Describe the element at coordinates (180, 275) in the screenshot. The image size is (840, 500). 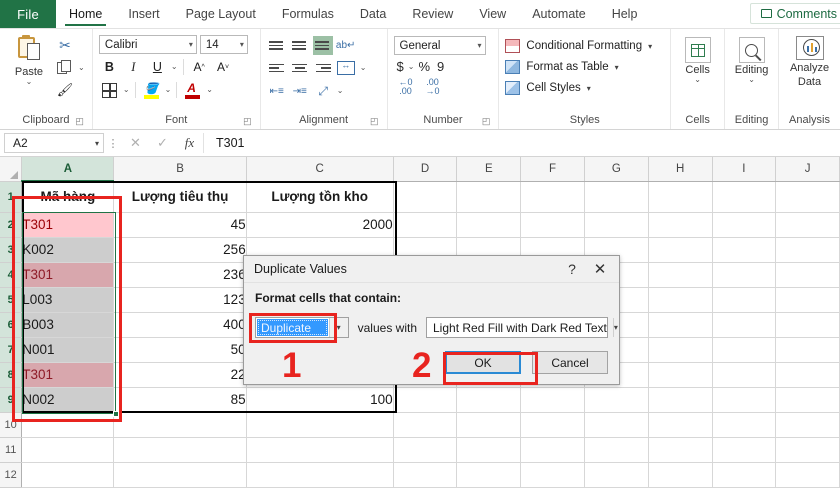
I see `cell-b4: 236` at that location.